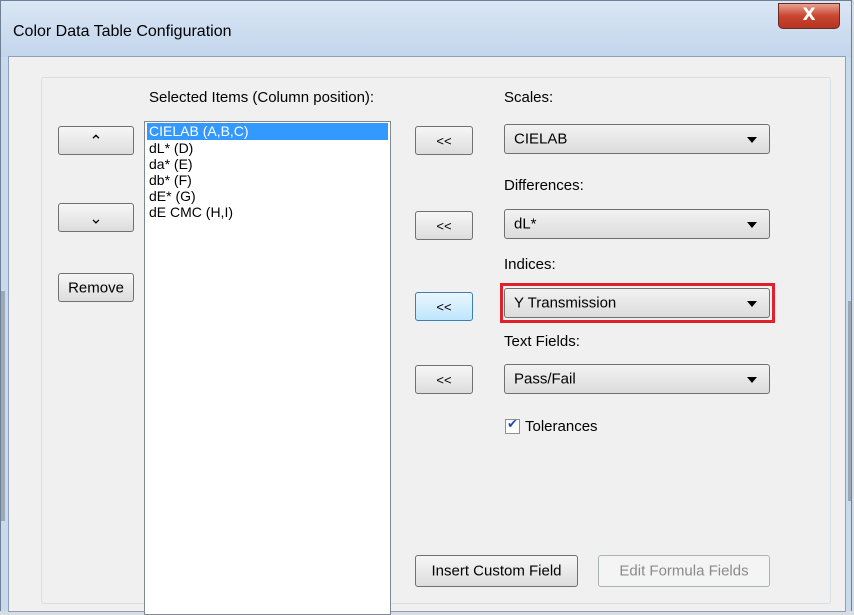 The height and width of the screenshot is (615, 854). I want to click on add-scale-label: <<, so click(444, 140).